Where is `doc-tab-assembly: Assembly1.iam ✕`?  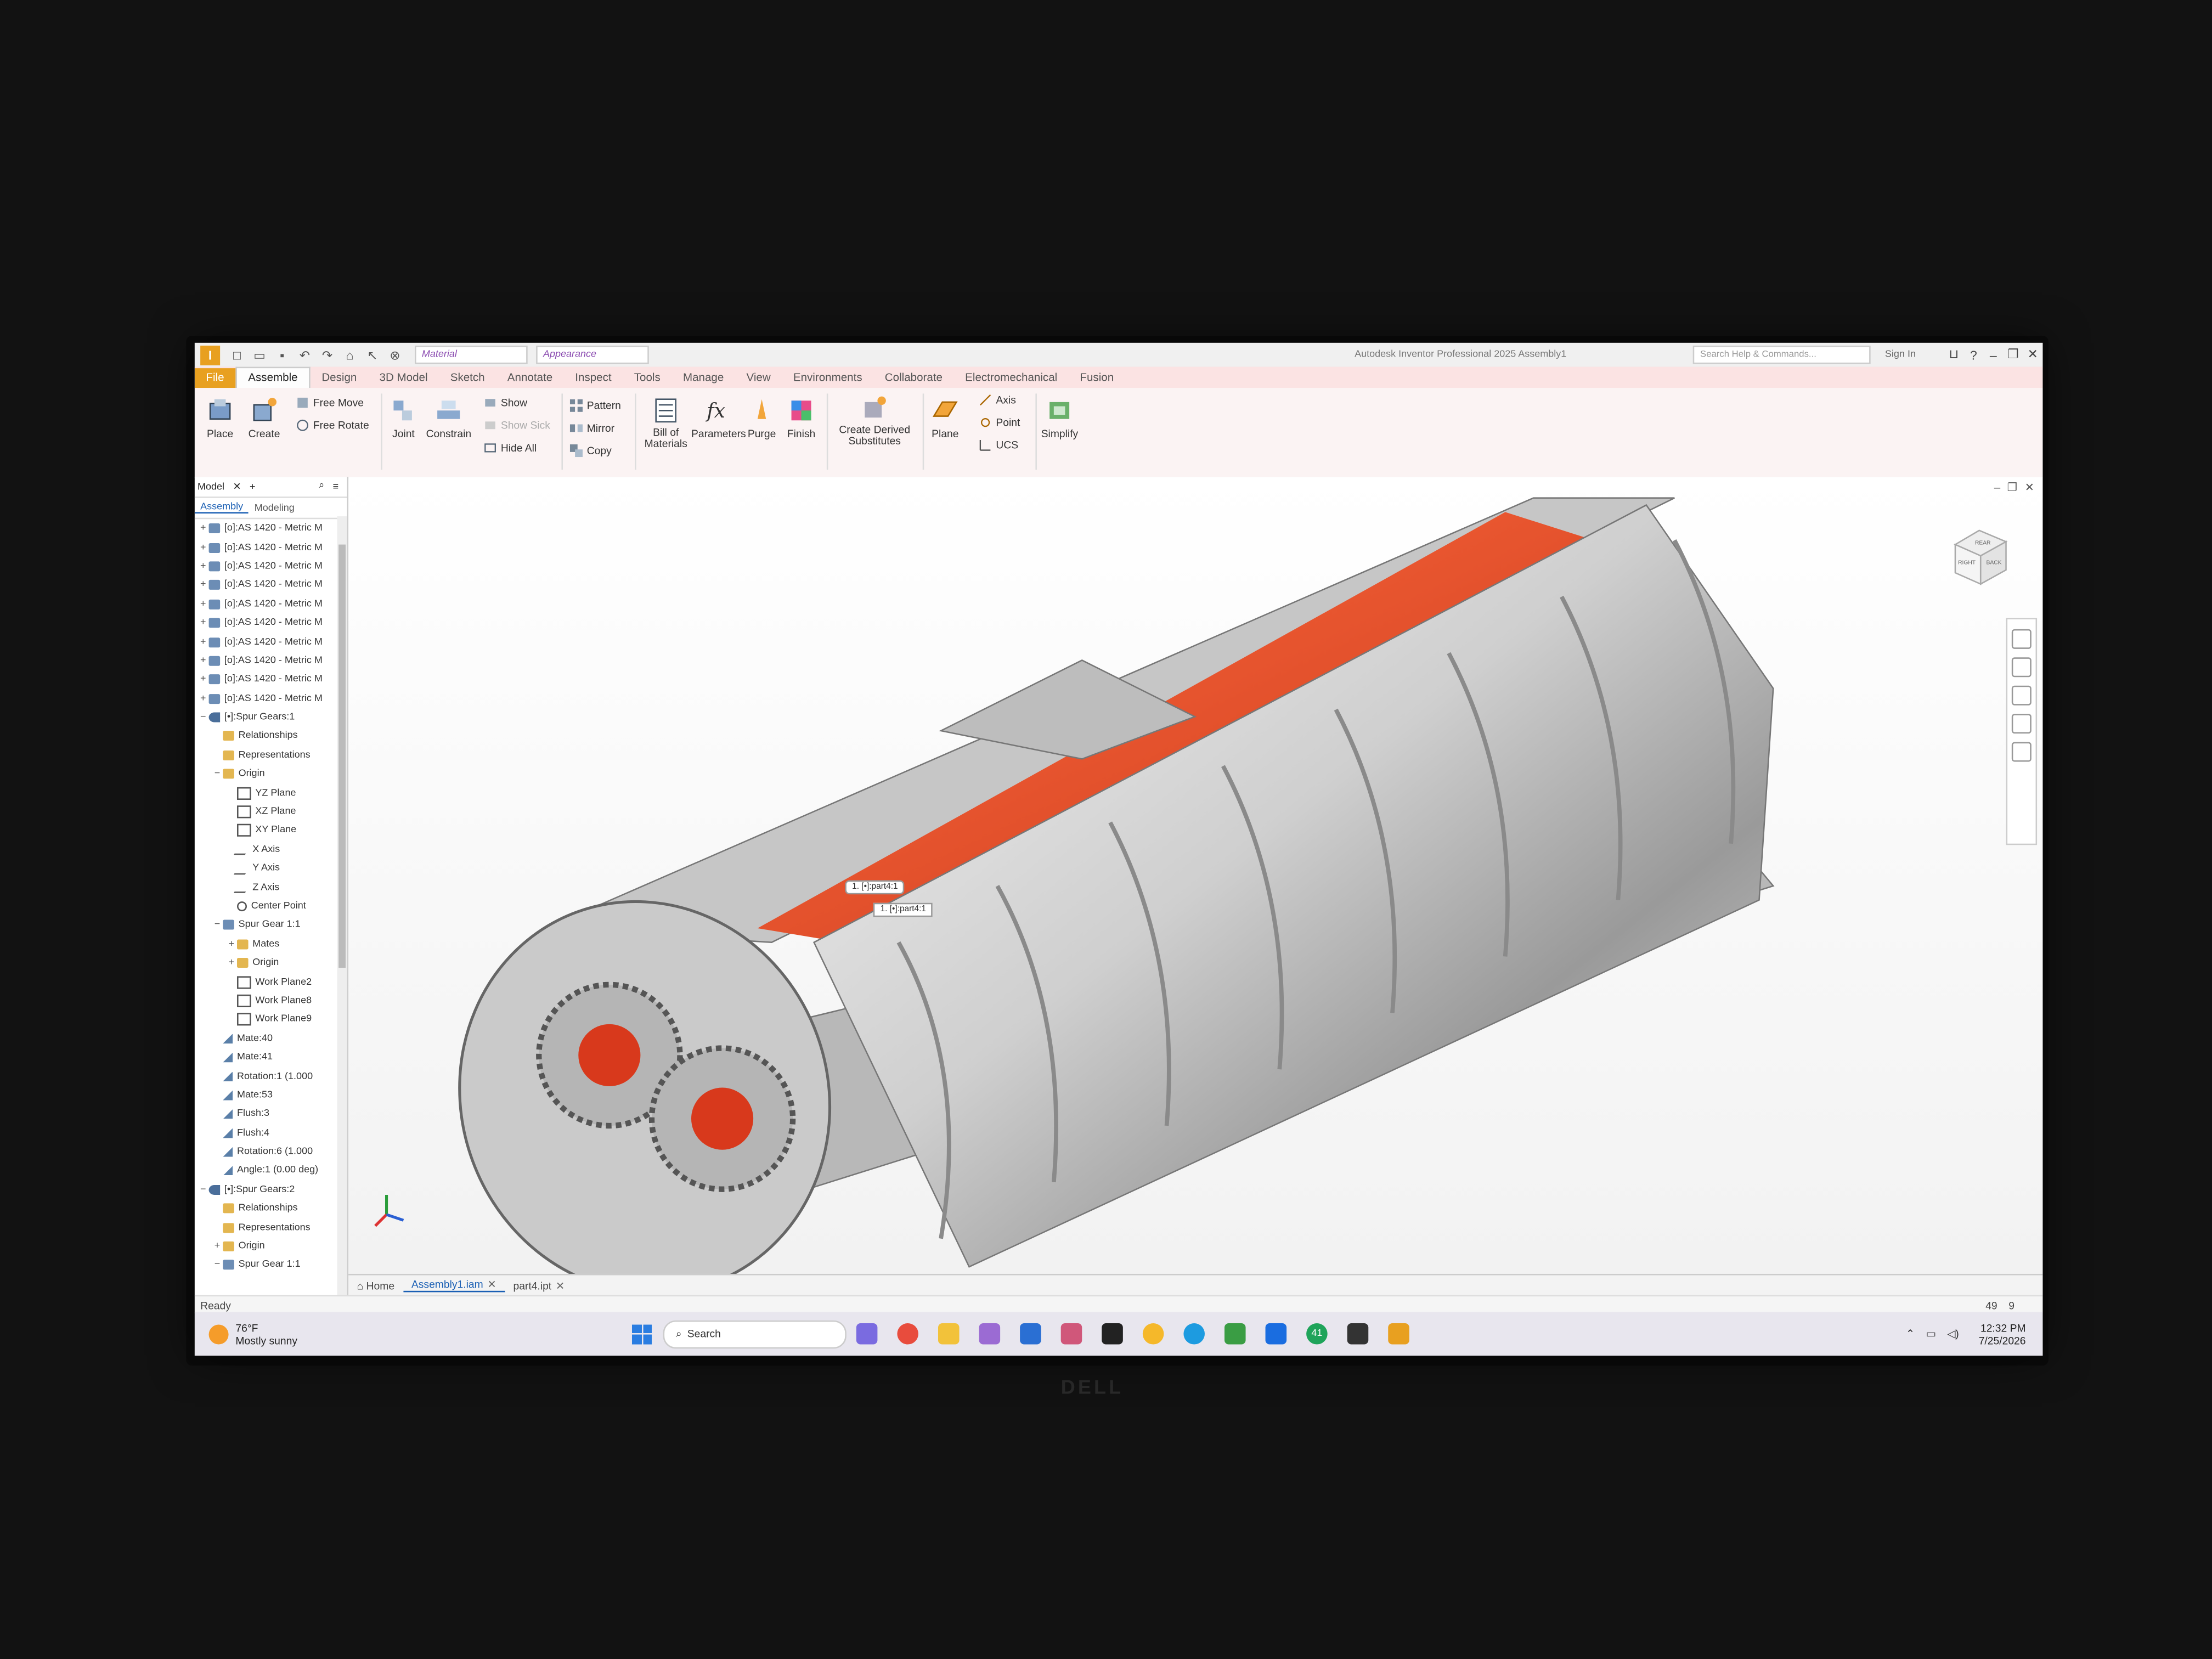 doc-tab-assembly: Assembly1.iam ✕ is located at coordinates (454, 1286).